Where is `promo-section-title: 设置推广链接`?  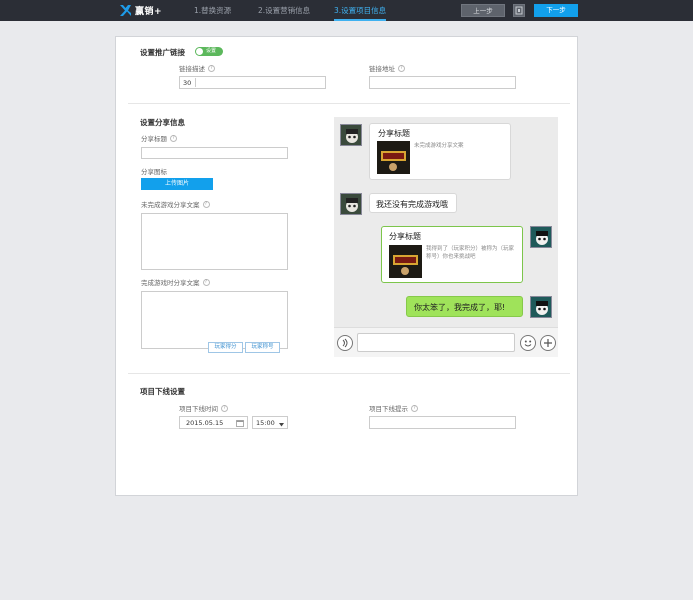
promo-section-title: 设置推广链接 is located at coordinates (162, 52).